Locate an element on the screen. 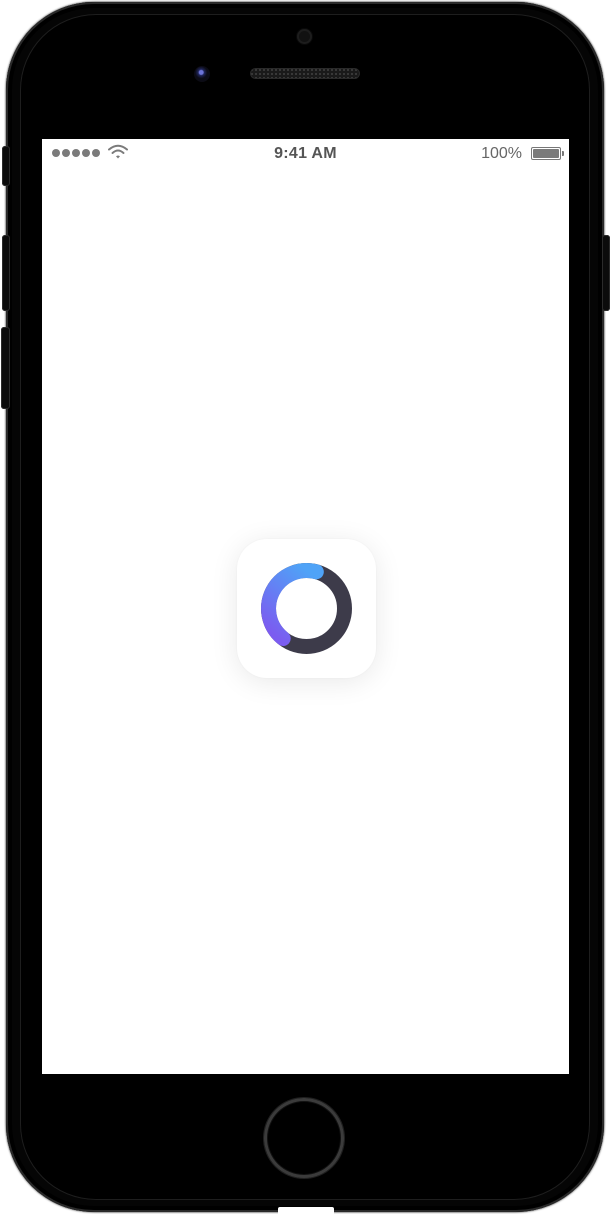 The width and height of the screenshot is (610, 1214). app-icon is located at coordinates (306, 608).